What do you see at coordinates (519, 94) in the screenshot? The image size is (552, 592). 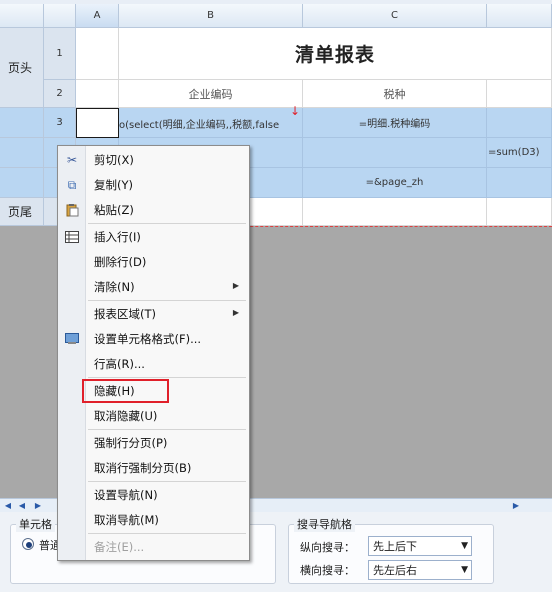 I see `cell-d2` at bounding box center [519, 94].